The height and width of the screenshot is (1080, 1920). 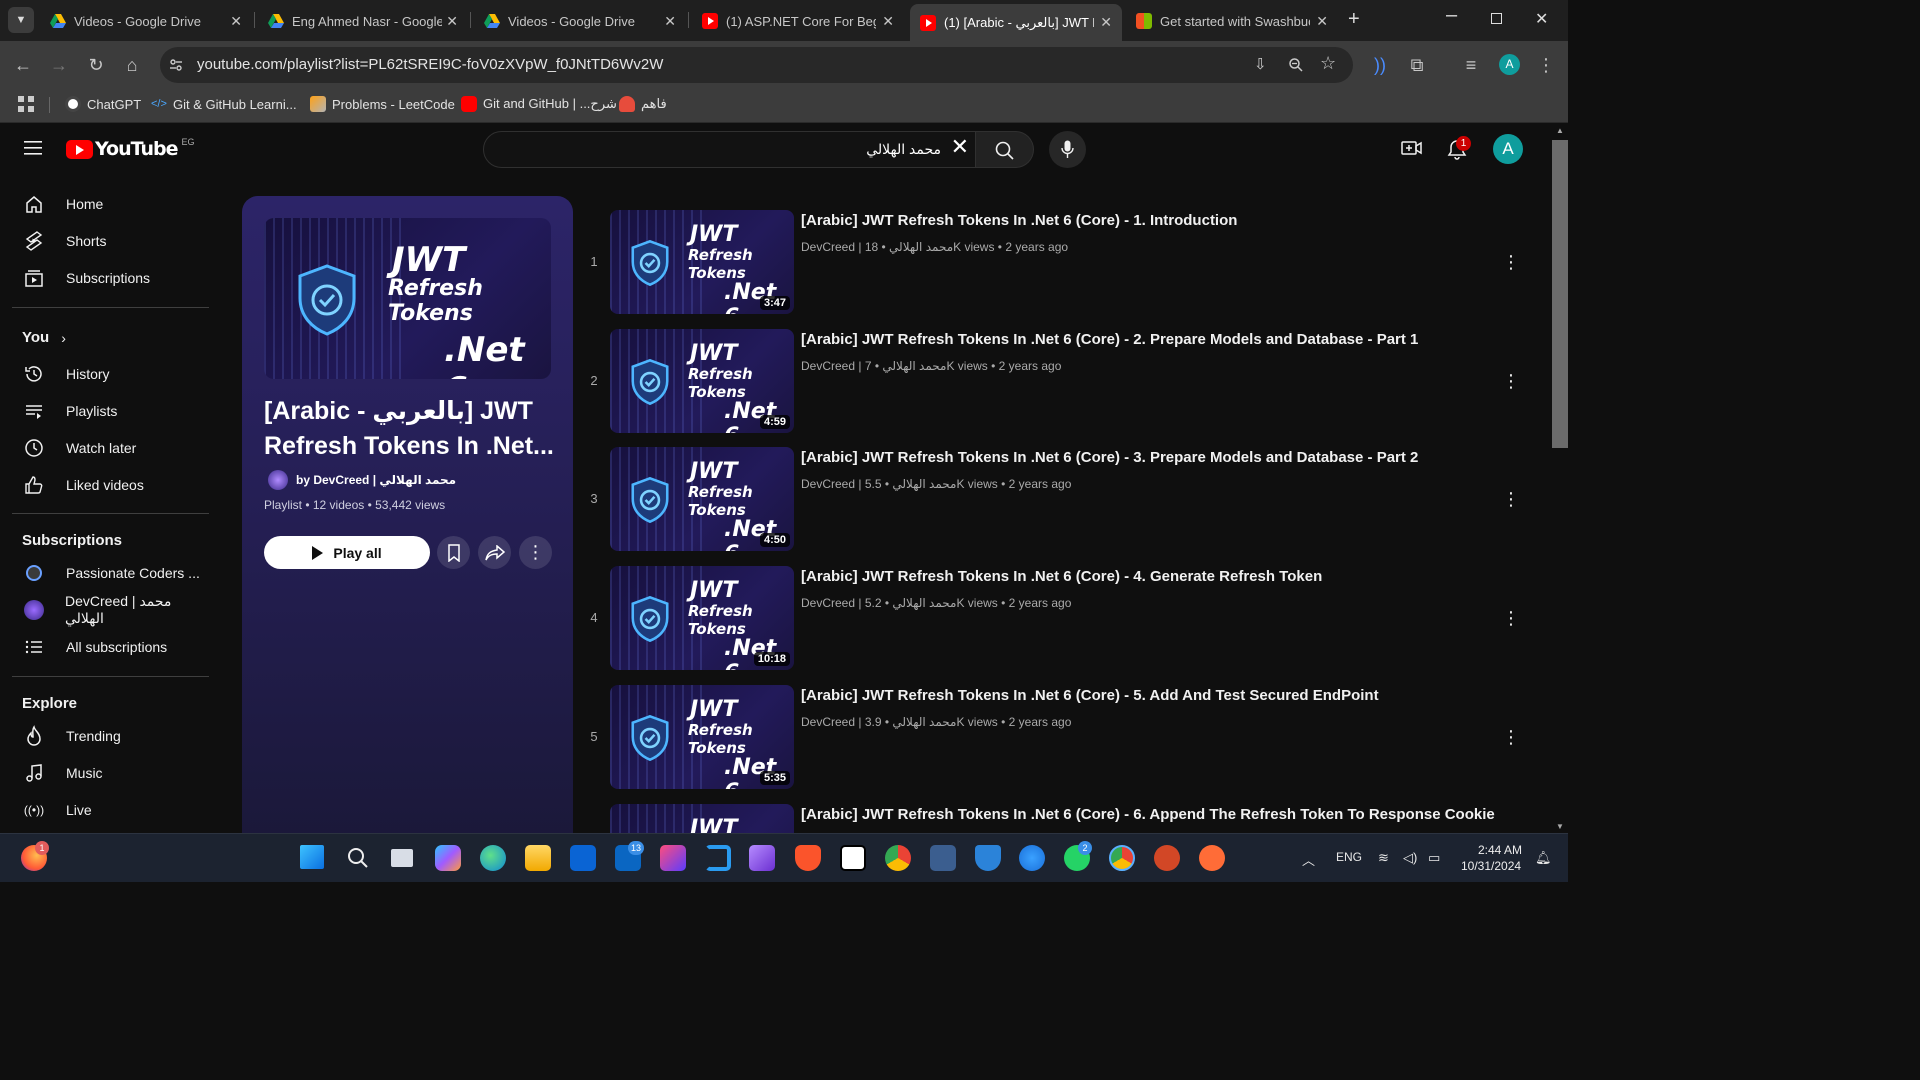 I want to click on sql-server-icon, so click(x=943, y=858).